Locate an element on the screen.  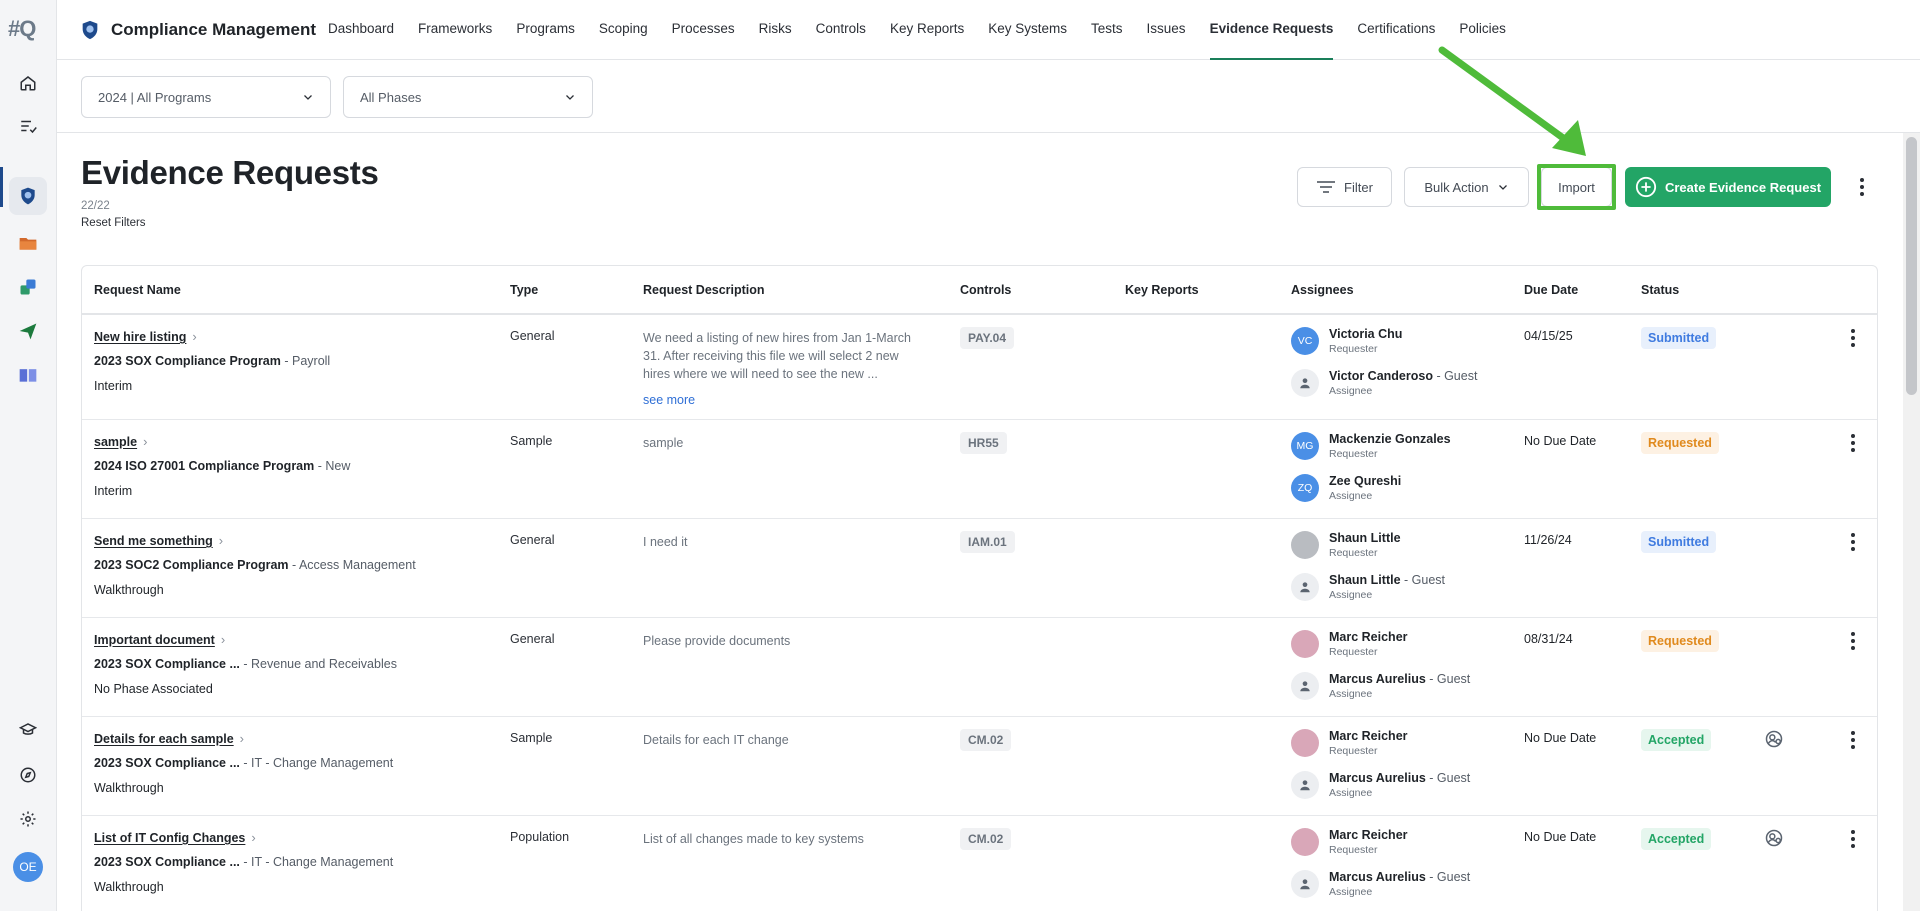
learning-icon is located at coordinates (28, 730).